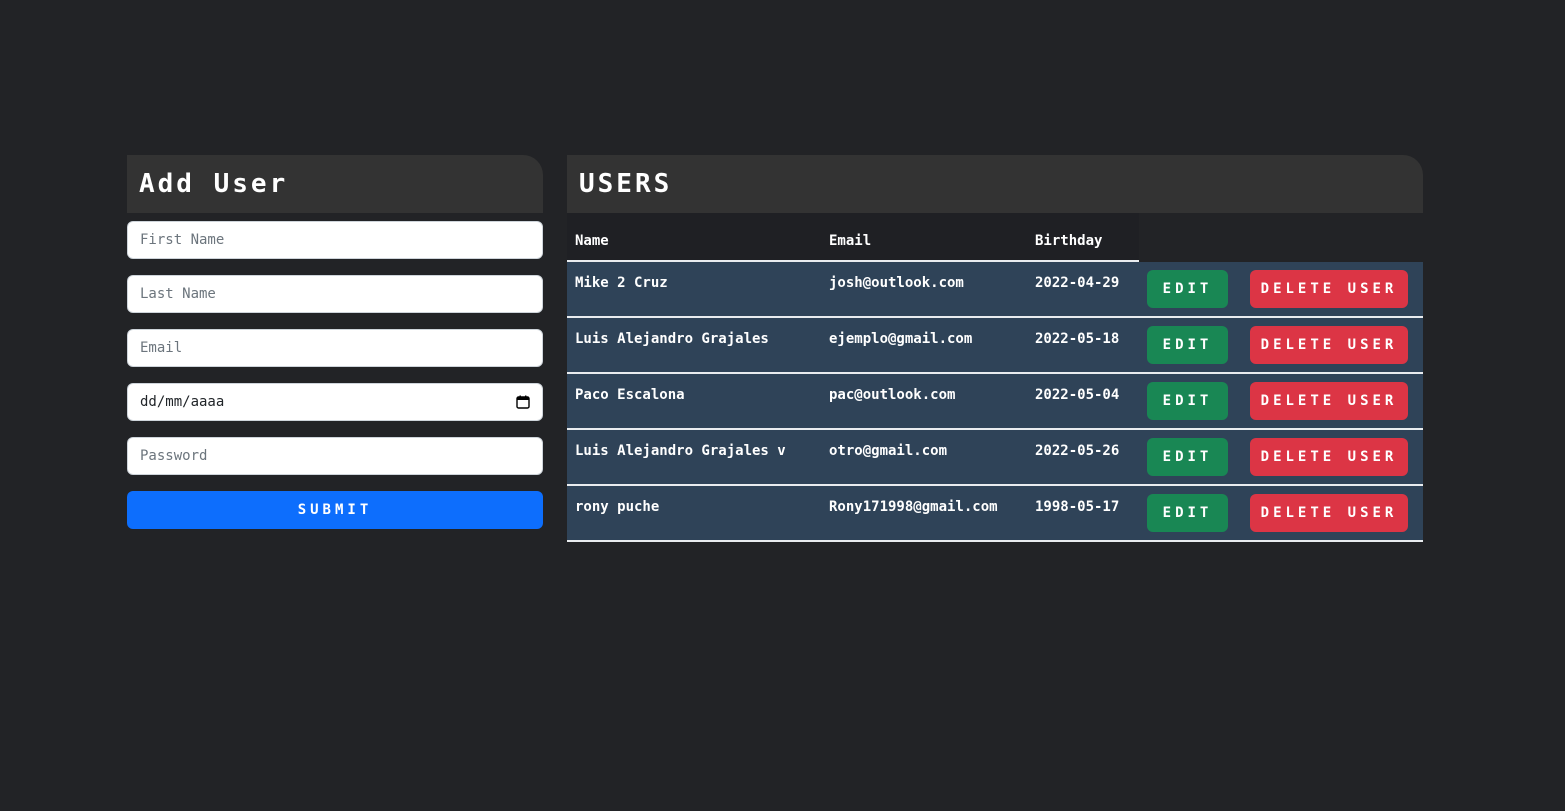 The width and height of the screenshot is (1565, 811). What do you see at coordinates (335, 184) in the screenshot?
I see `add-user-header: Add User` at bounding box center [335, 184].